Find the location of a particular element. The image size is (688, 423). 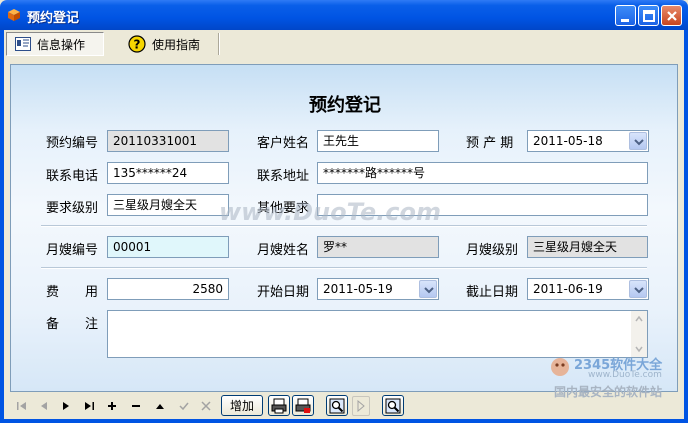

tab-toolbar: 信息操作 ? 使用指南 is located at coordinates (344, 43).